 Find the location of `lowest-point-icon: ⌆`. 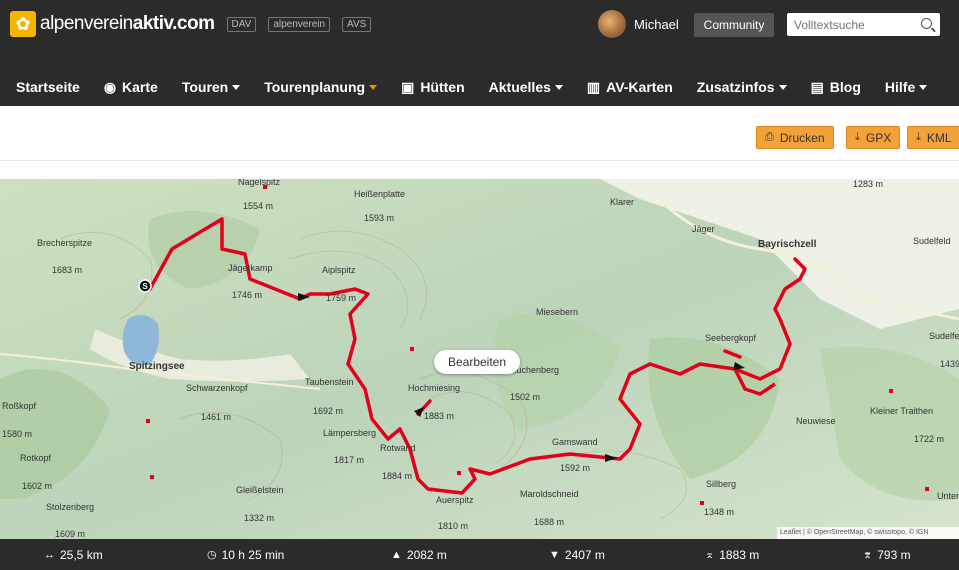

lowest-point-icon: ⌆ is located at coordinates (868, 555).